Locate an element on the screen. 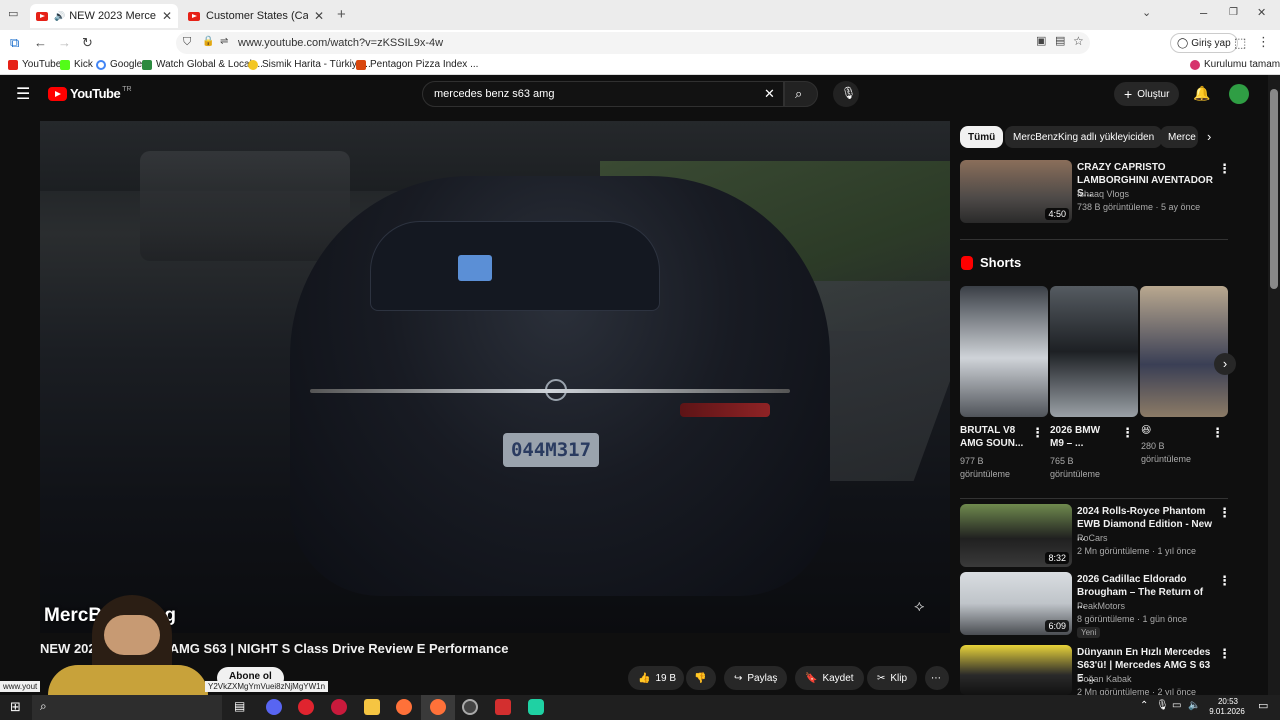 The image size is (1280, 720). microphone-tray-icon: 🎙 is located at coordinates (1162, 706).